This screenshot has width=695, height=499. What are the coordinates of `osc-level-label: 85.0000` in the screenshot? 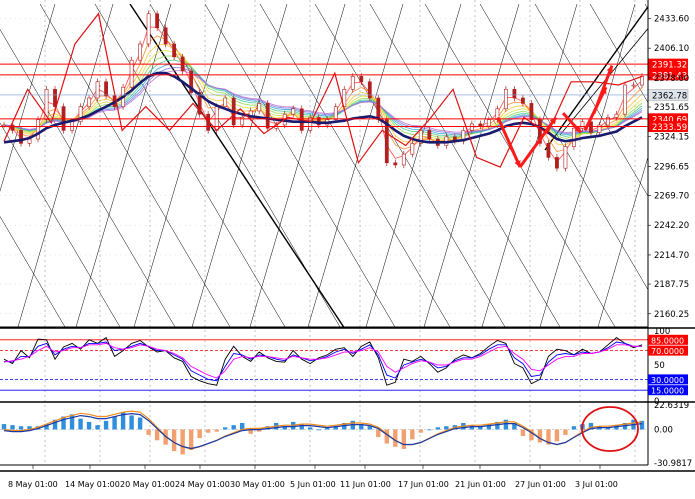 It's located at (667, 340).